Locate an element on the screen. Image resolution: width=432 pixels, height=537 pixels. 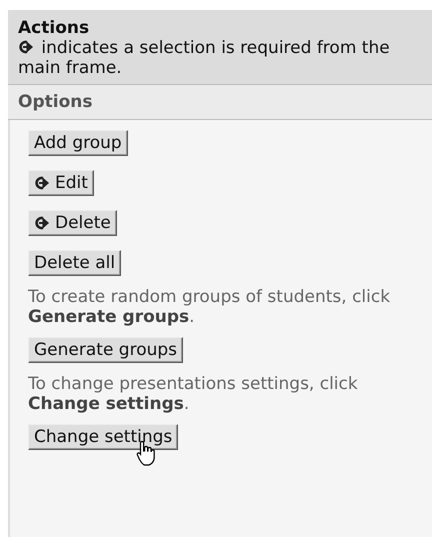
action-button: Change settings is located at coordinates (103, 437).